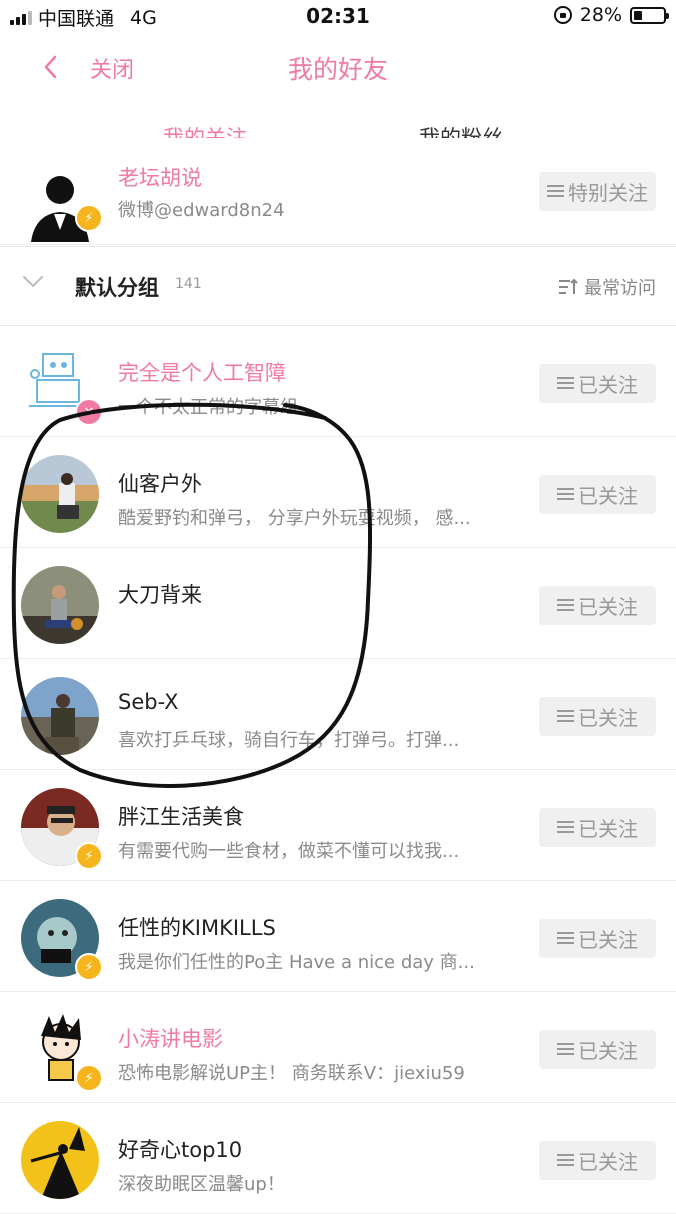 This screenshot has width=676, height=1214. Describe the element at coordinates (89, 412) in the screenshot. I see `official-badge-icon: ✕` at that location.